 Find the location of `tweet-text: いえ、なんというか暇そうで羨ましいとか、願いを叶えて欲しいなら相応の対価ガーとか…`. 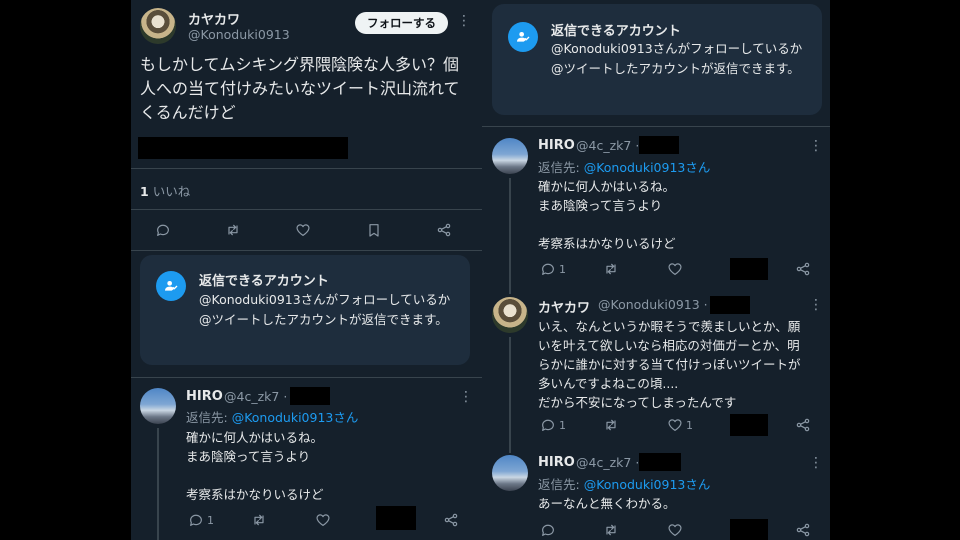

tweet-text: いえ、なんというか暇そうで羨ましいとか、願いを叶えて欲しいなら相応の対価ガーとか… is located at coordinates (669, 364).